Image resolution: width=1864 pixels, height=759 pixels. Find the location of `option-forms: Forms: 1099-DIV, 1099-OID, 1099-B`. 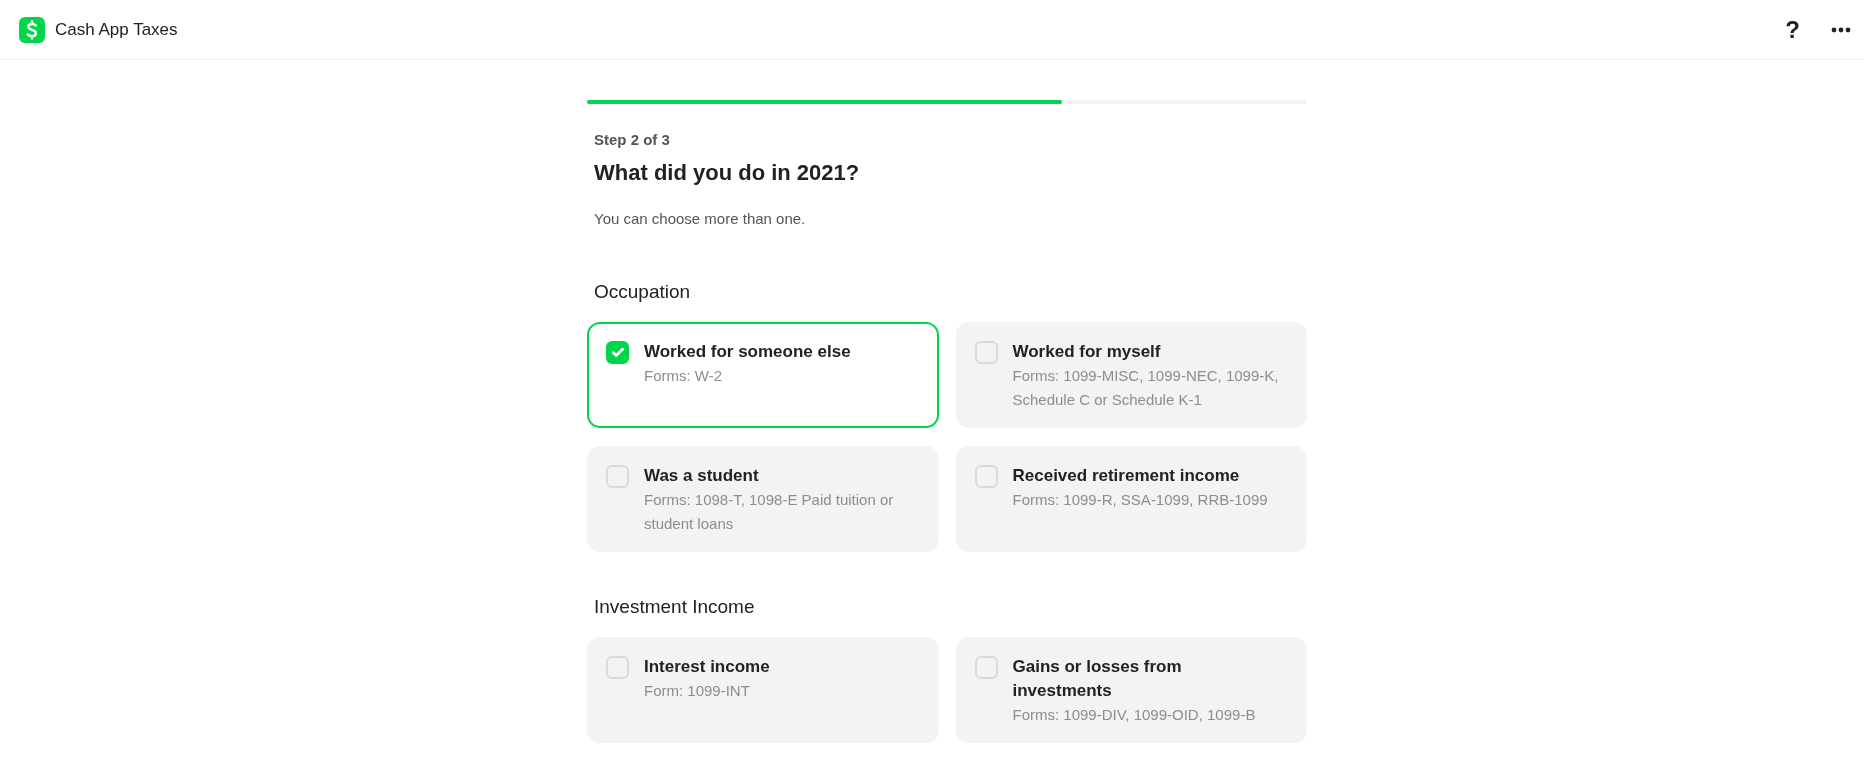

option-forms: Forms: 1099-DIV, 1099-OID, 1099-B is located at coordinates (1134, 715).